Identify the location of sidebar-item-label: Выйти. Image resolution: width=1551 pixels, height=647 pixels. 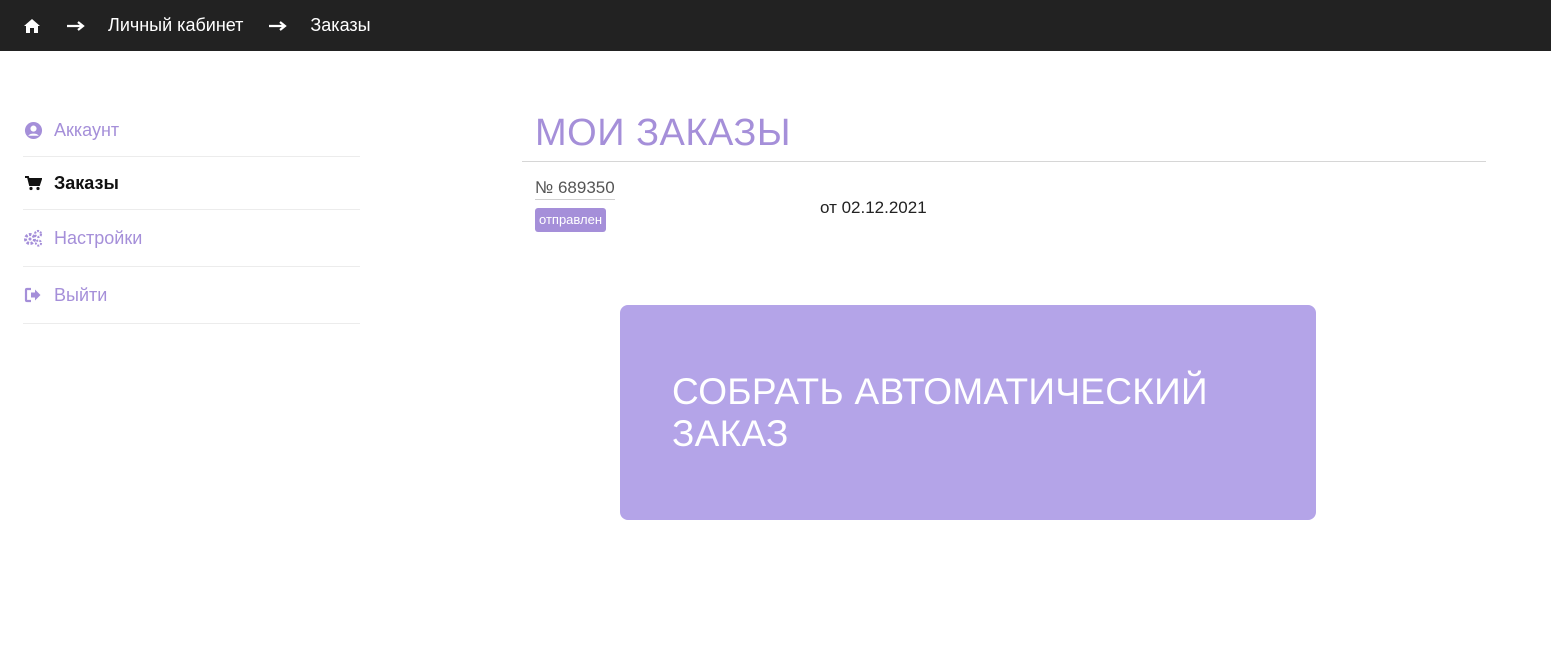
(81, 294).